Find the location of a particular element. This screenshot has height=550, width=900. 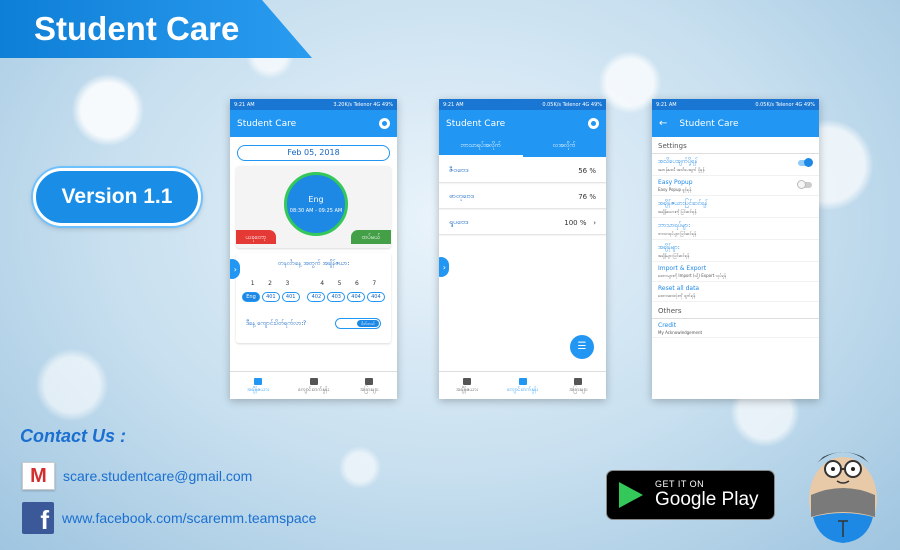

nav-label: ကျောင်းတက်နှုန်း is located at coordinates (313, 389).